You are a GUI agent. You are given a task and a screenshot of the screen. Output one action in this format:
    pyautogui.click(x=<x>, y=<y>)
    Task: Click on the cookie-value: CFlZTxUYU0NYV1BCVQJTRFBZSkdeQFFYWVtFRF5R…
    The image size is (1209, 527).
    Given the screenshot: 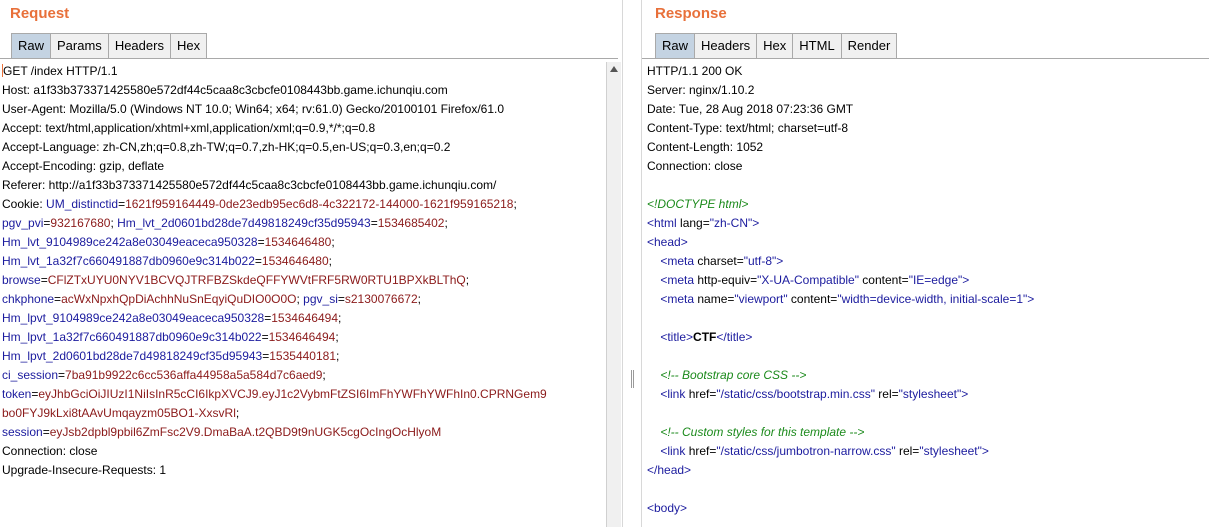 What is the action you would take?
    pyautogui.click(x=256, y=280)
    